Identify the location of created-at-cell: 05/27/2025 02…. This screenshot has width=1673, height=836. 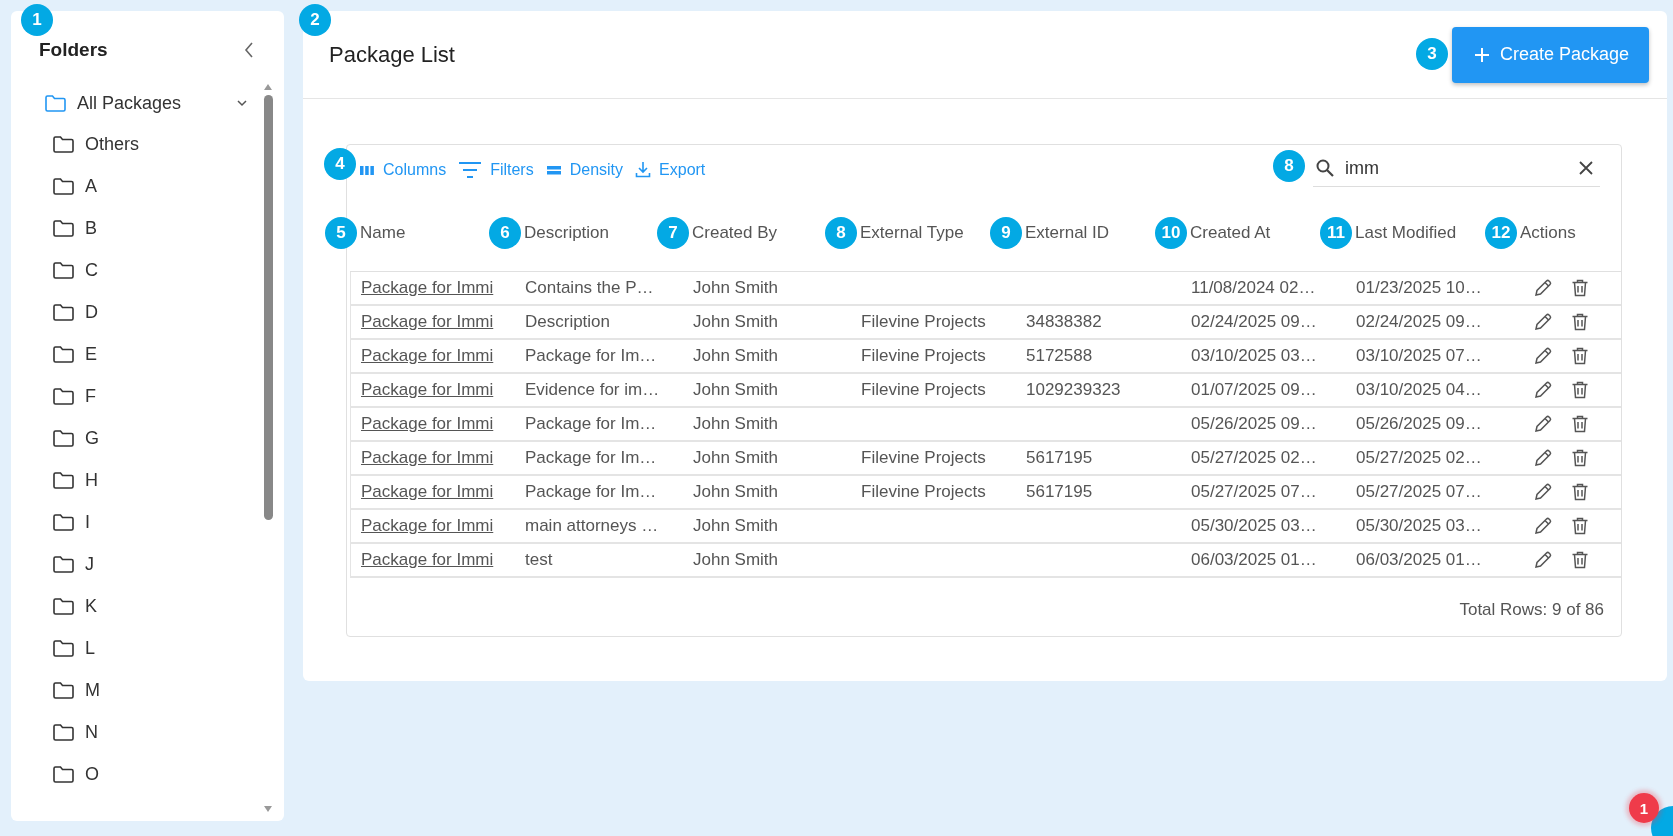
(1254, 457).